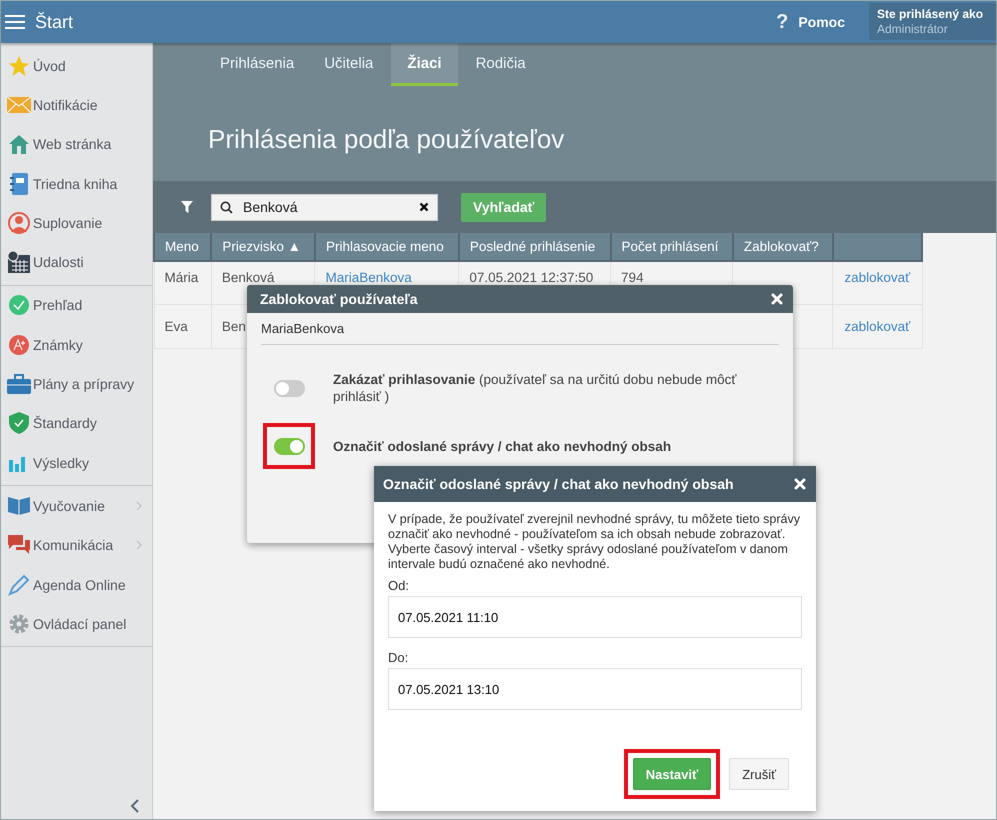 Image resolution: width=997 pixels, height=820 pixels. I want to click on star-icon, so click(19, 65).